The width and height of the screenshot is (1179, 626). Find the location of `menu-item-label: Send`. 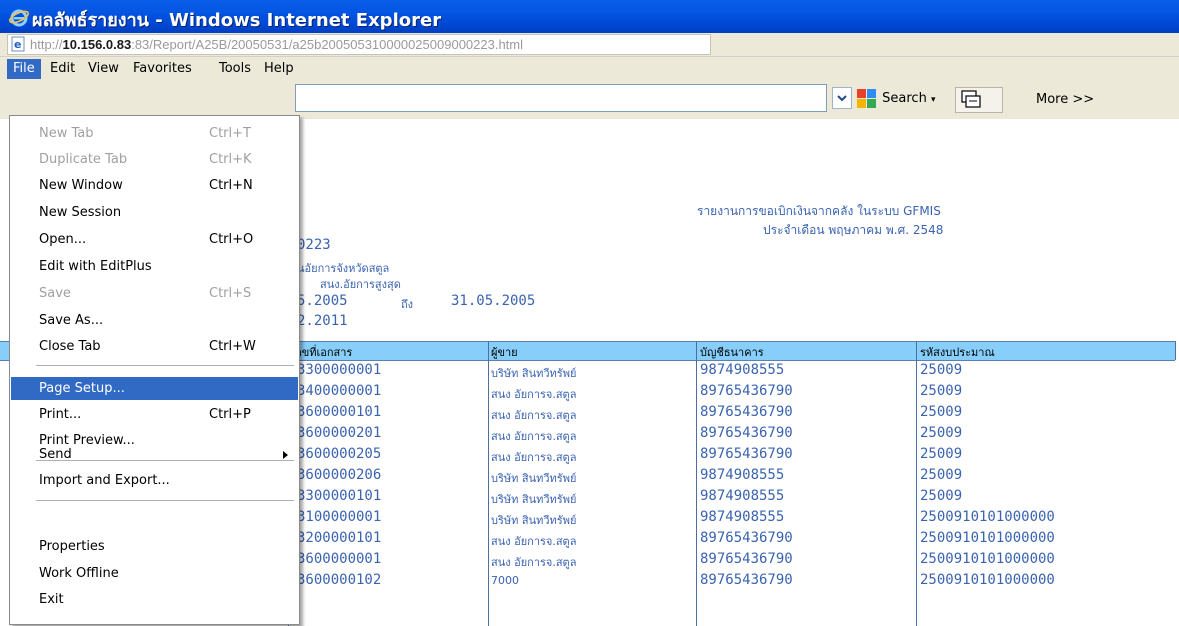

menu-item-label: Send is located at coordinates (55, 454).